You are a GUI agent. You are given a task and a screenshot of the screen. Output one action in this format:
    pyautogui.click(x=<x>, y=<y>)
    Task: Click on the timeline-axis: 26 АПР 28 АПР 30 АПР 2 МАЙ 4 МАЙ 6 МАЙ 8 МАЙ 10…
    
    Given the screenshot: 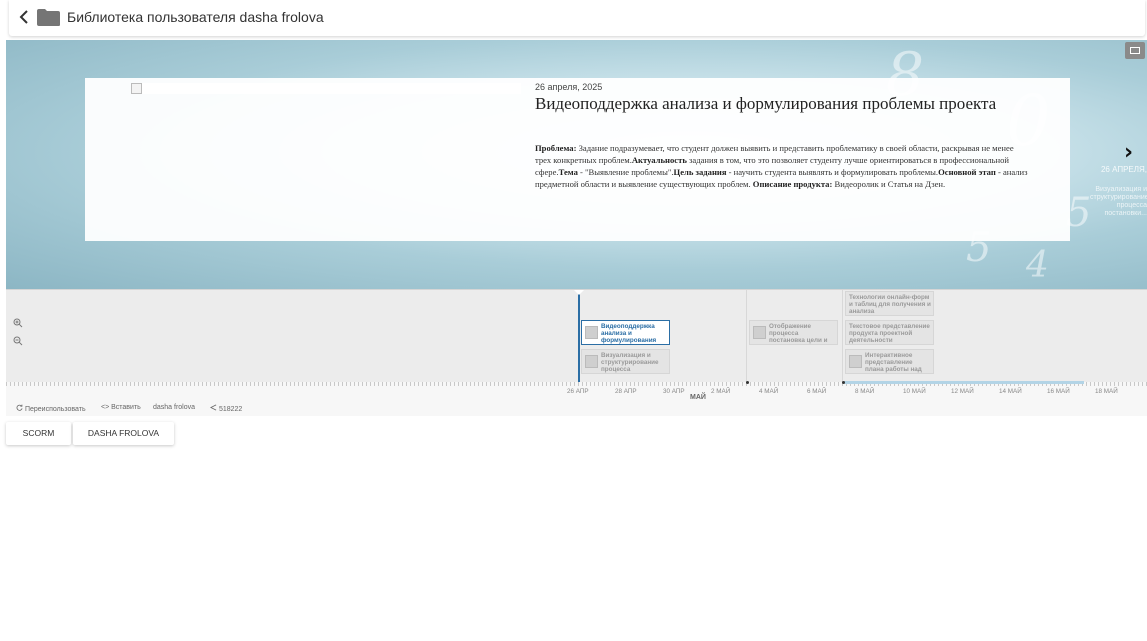 What is the action you would take?
    pyautogui.click(x=576, y=391)
    